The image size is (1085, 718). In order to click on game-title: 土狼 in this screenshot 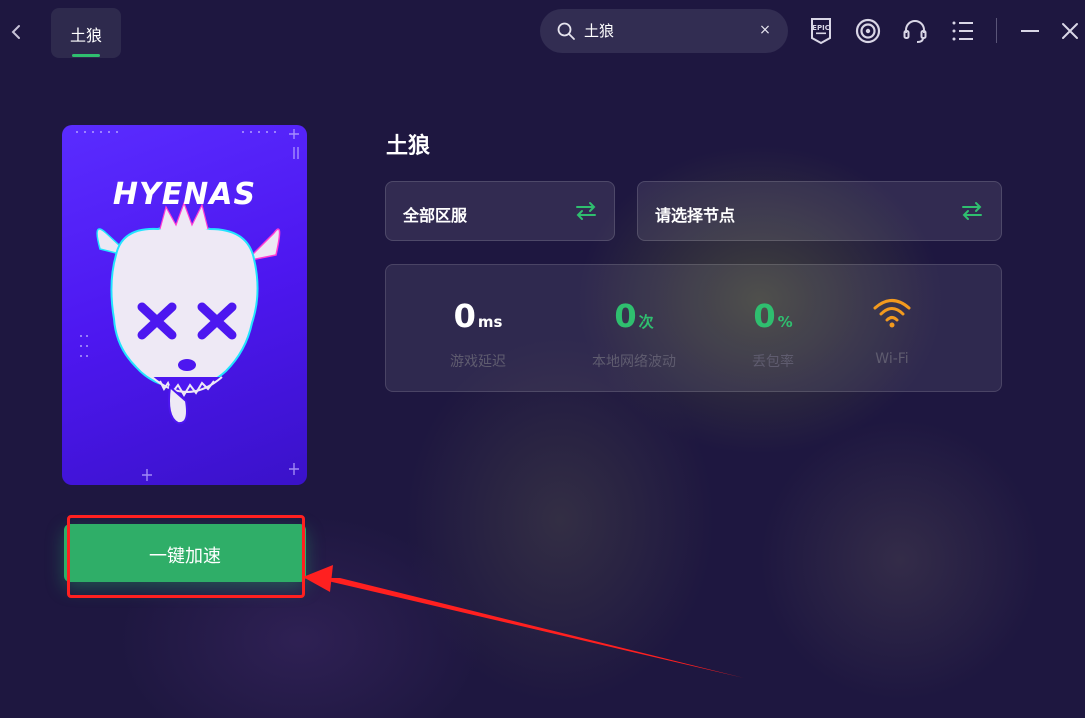, I will do `click(408, 146)`.